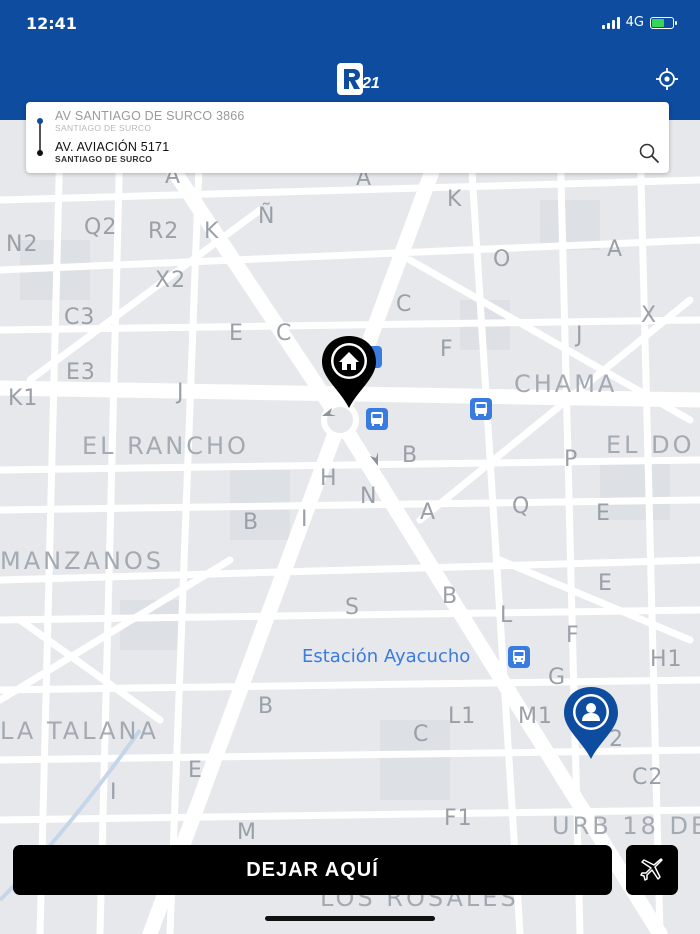 Image resolution: width=700 pixels, height=934 pixels. I want to click on destination-dot-icon, so click(40, 153).